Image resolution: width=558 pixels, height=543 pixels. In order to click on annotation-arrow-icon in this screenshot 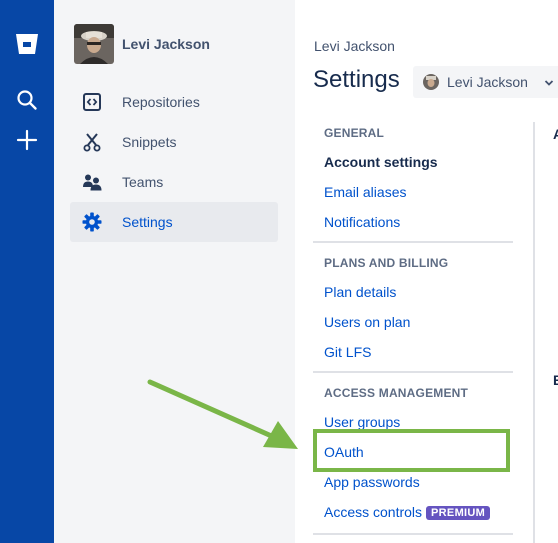, I will do `click(222, 414)`.